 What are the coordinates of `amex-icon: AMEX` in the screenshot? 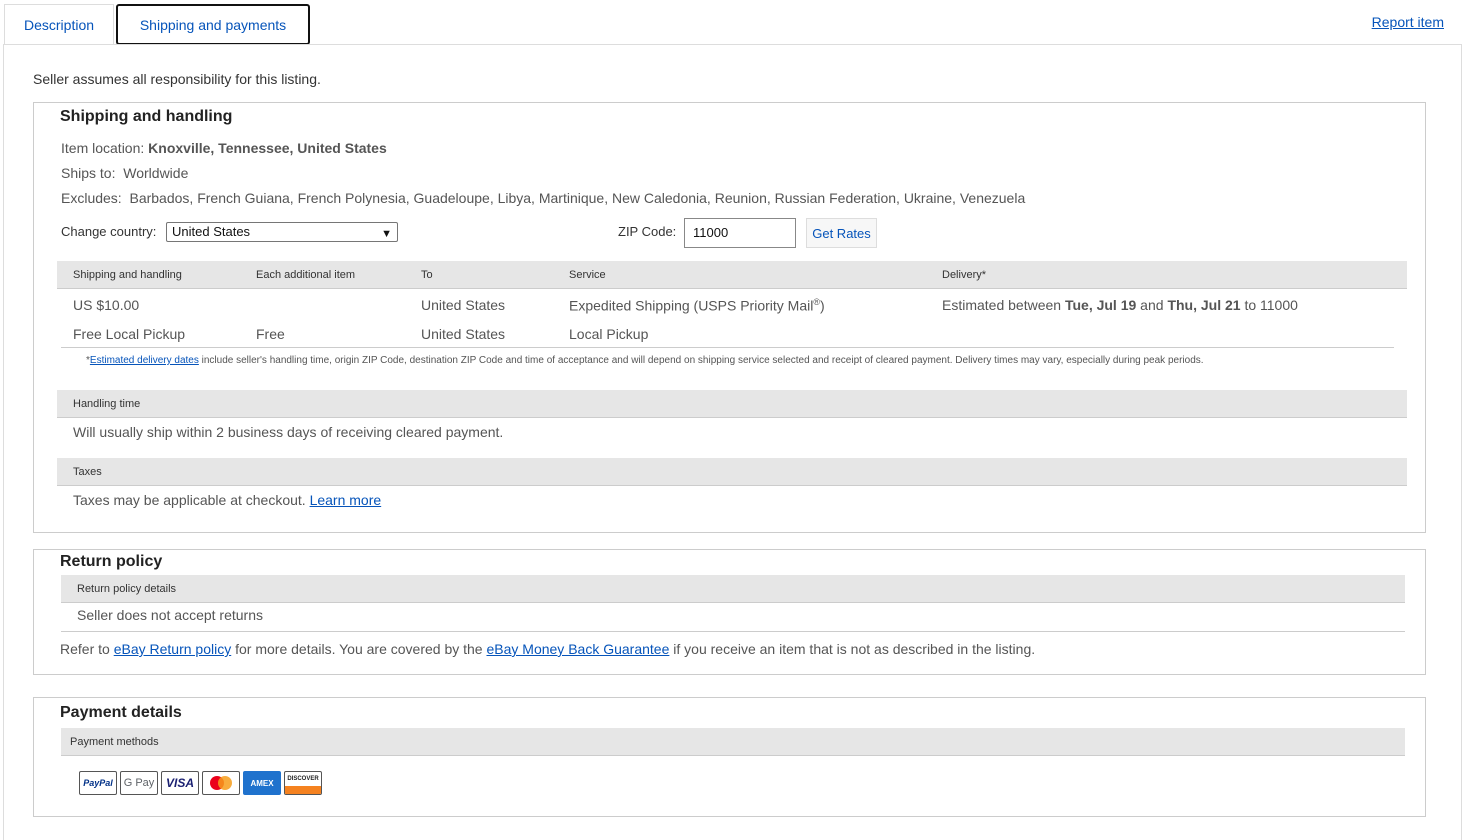 It's located at (262, 783).